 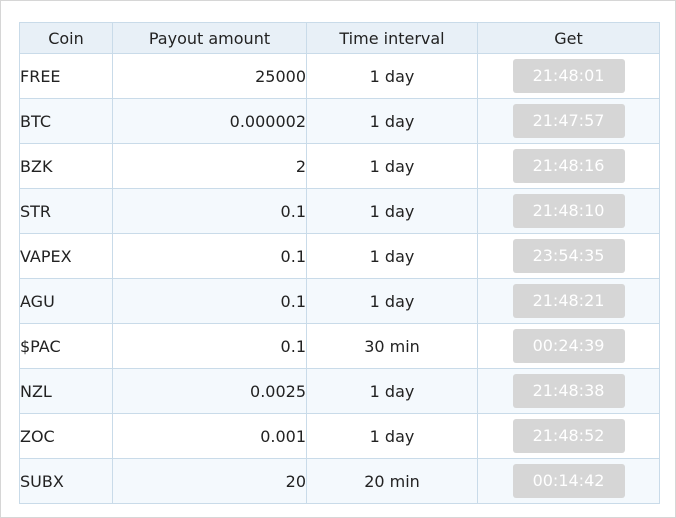 I want to click on get-cell: 21:48:10, so click(x=568, y=211).